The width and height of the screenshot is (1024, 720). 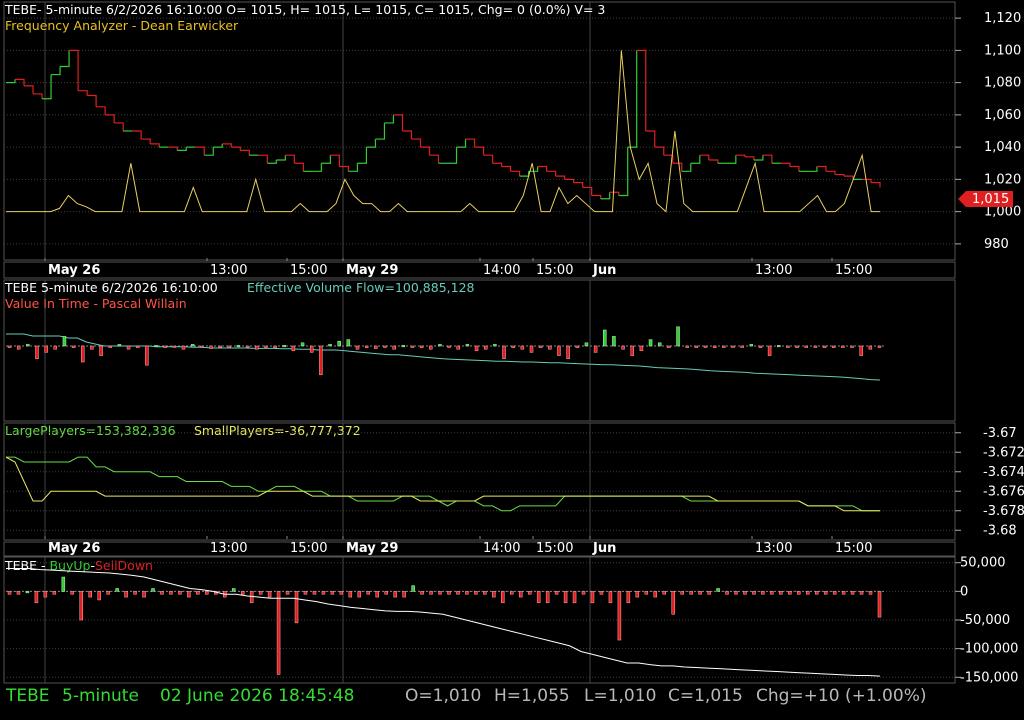 What do you see at coordinates (78, 565) in the screenshot?
I see `buyup-selldown-header: TEBE - BuyUp-SellDown` at bounding box center [78, 565].